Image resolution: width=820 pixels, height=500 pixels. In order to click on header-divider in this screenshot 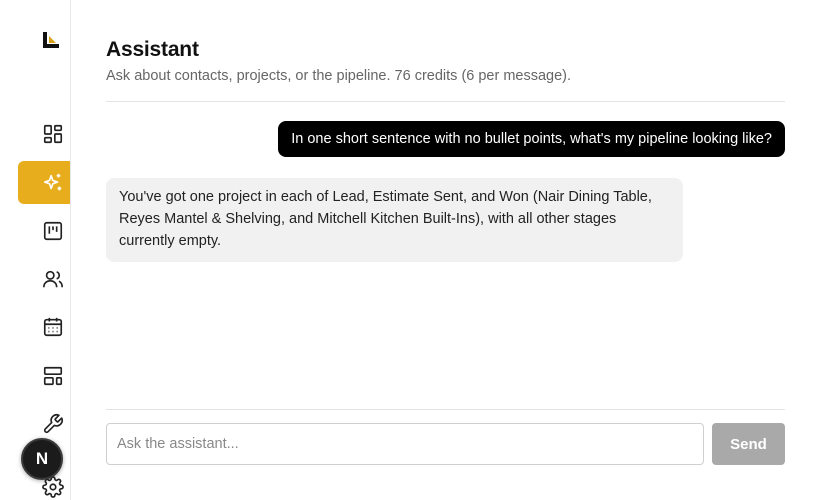, I will do `click(445, 101)`.